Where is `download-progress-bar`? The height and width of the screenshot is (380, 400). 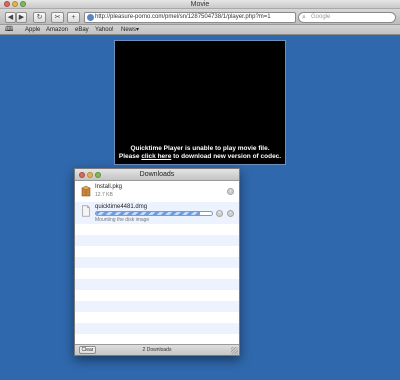
download-progress-bar is located at coordinates (154, 213).